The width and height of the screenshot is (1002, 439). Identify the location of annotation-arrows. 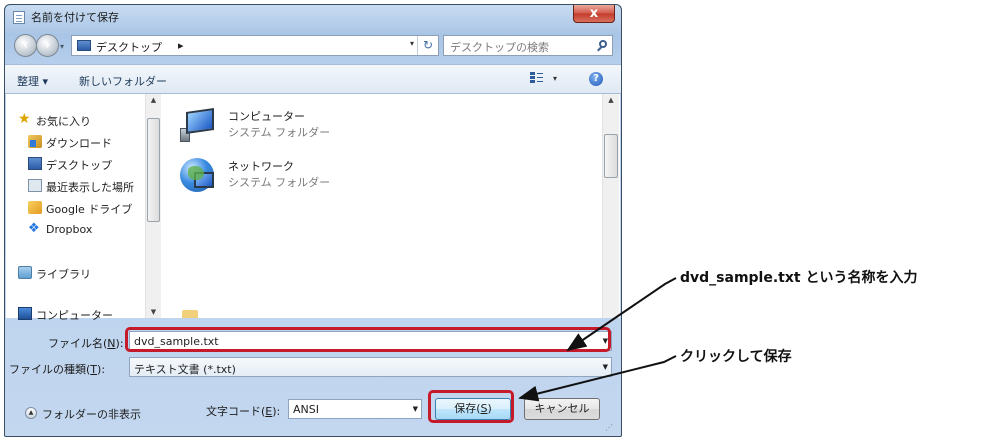
(597, 339).